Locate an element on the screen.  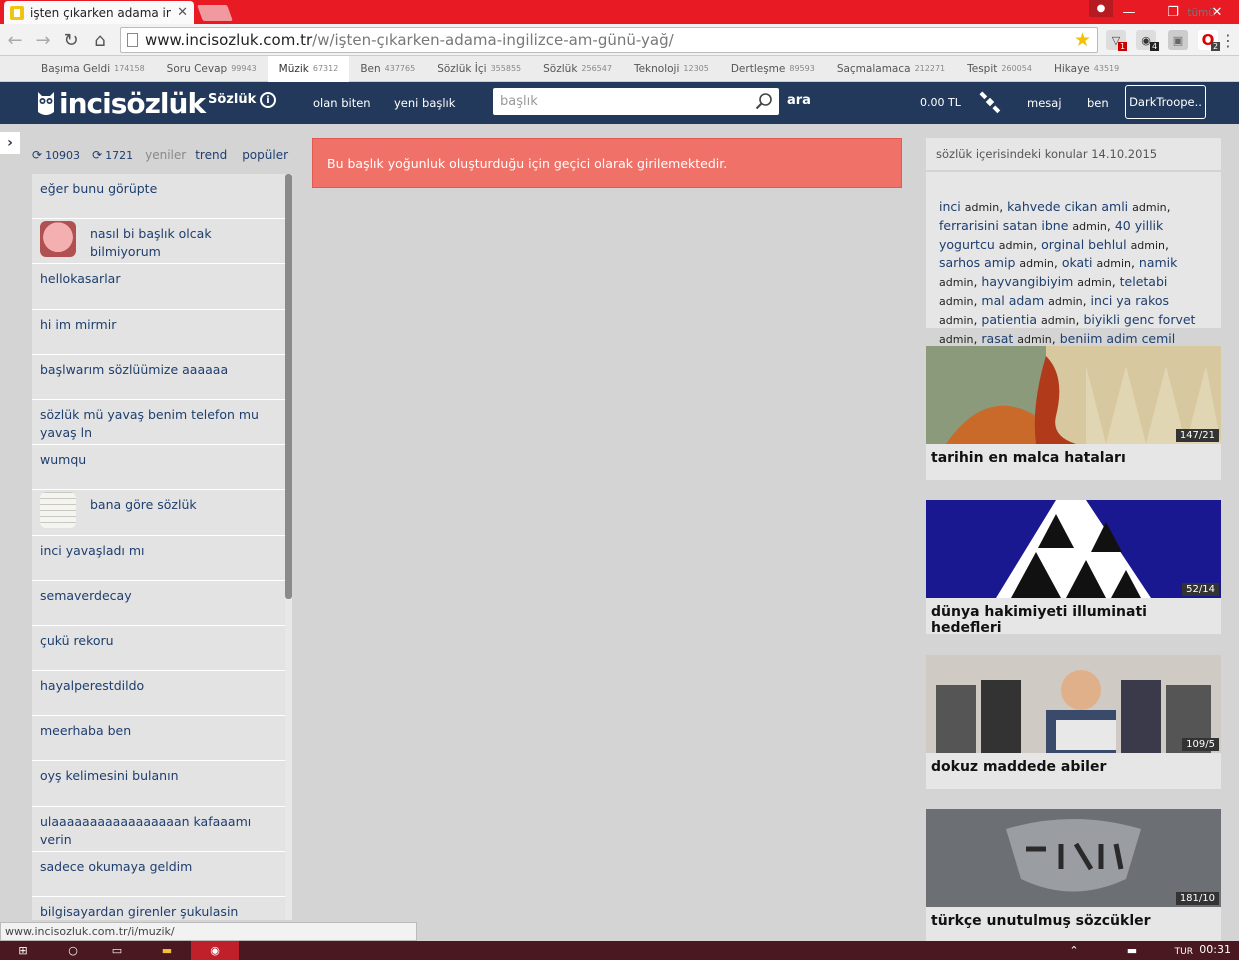
topic-link: hayvangibiyim is located at coordinates (1027, 281).